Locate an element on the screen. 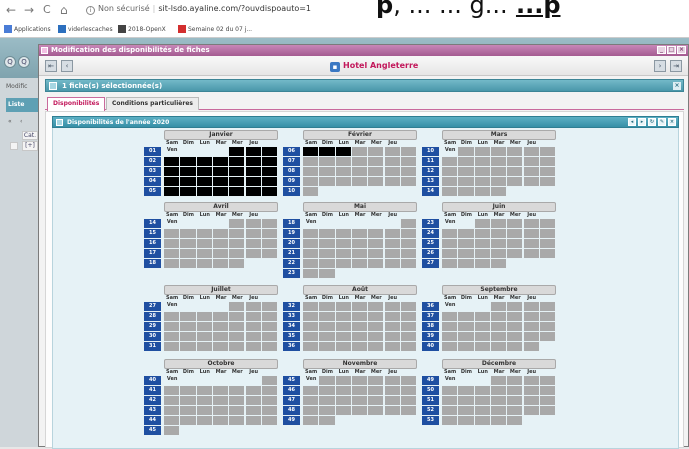 The image size is (689, 449). week-number: 03 is located at coordinates (152, 171).